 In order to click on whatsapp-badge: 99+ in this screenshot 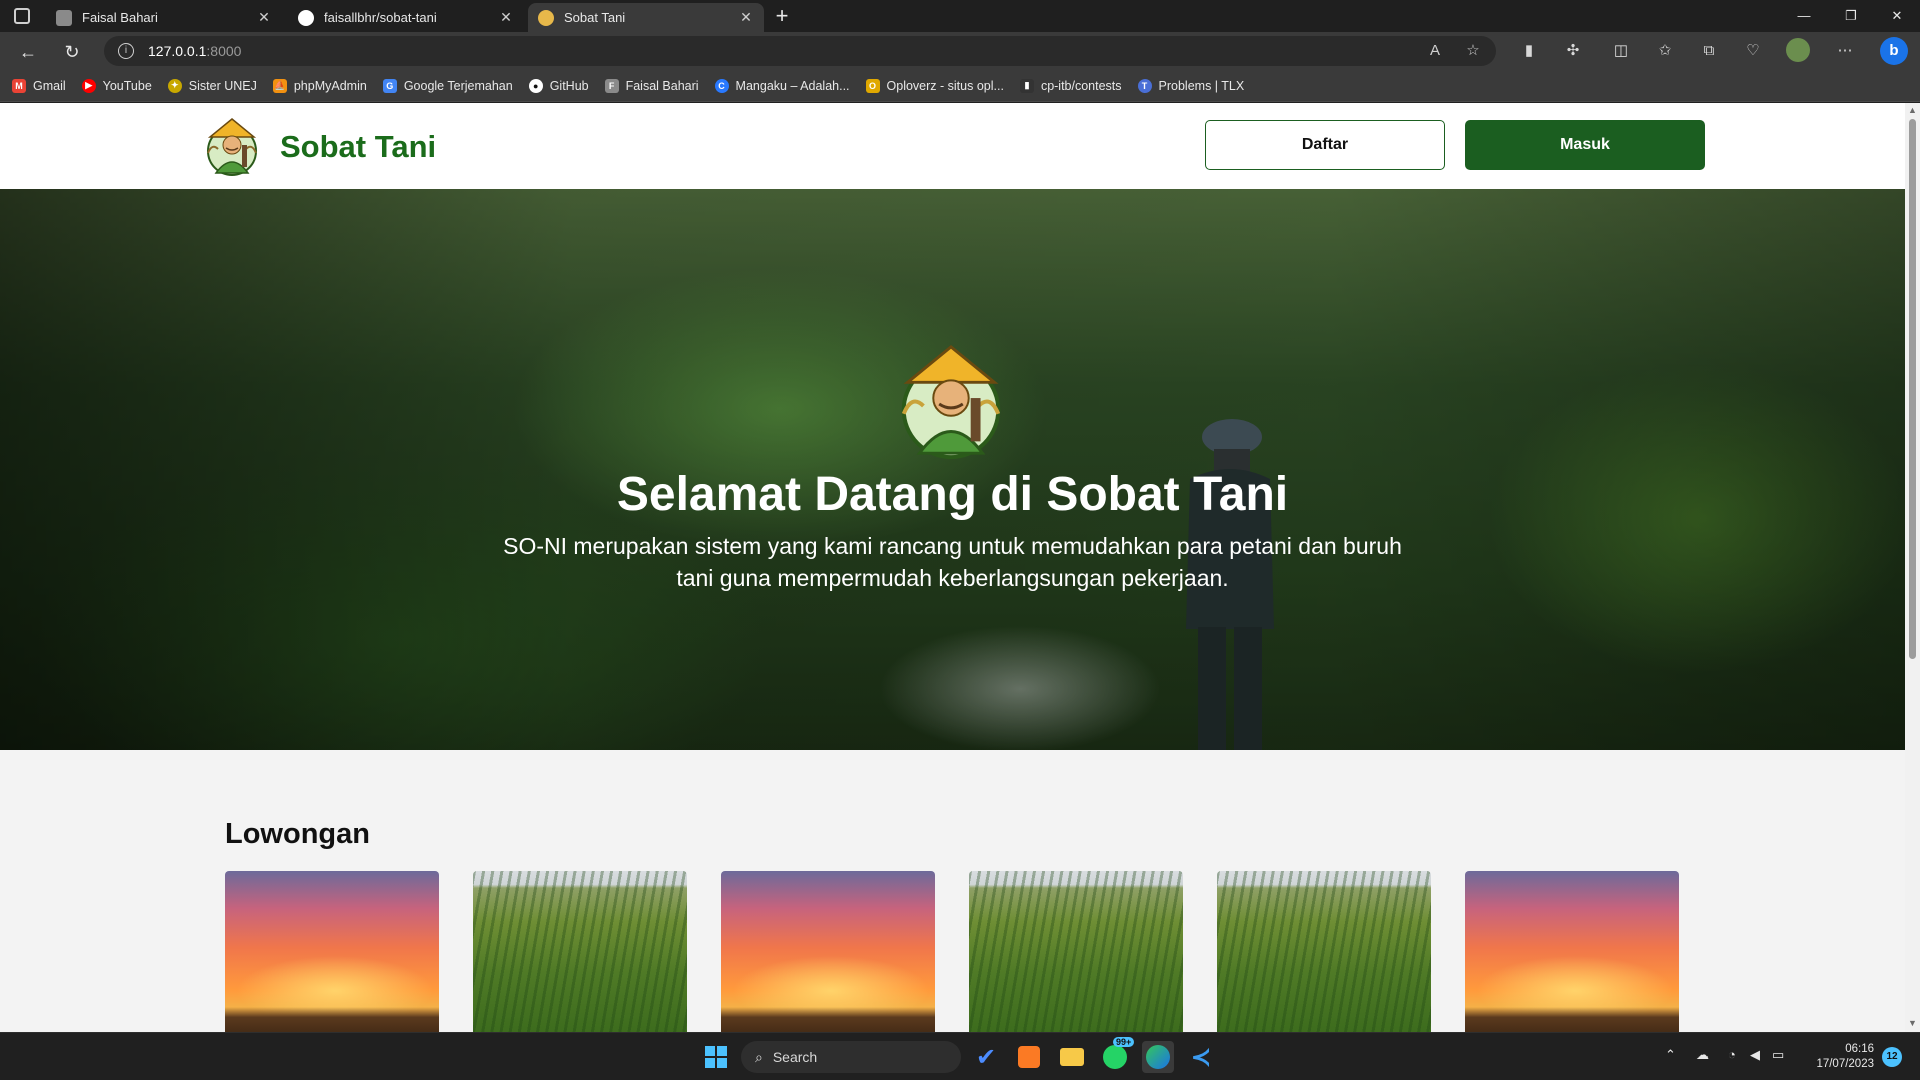, I will do `click(1124, 1042)`.